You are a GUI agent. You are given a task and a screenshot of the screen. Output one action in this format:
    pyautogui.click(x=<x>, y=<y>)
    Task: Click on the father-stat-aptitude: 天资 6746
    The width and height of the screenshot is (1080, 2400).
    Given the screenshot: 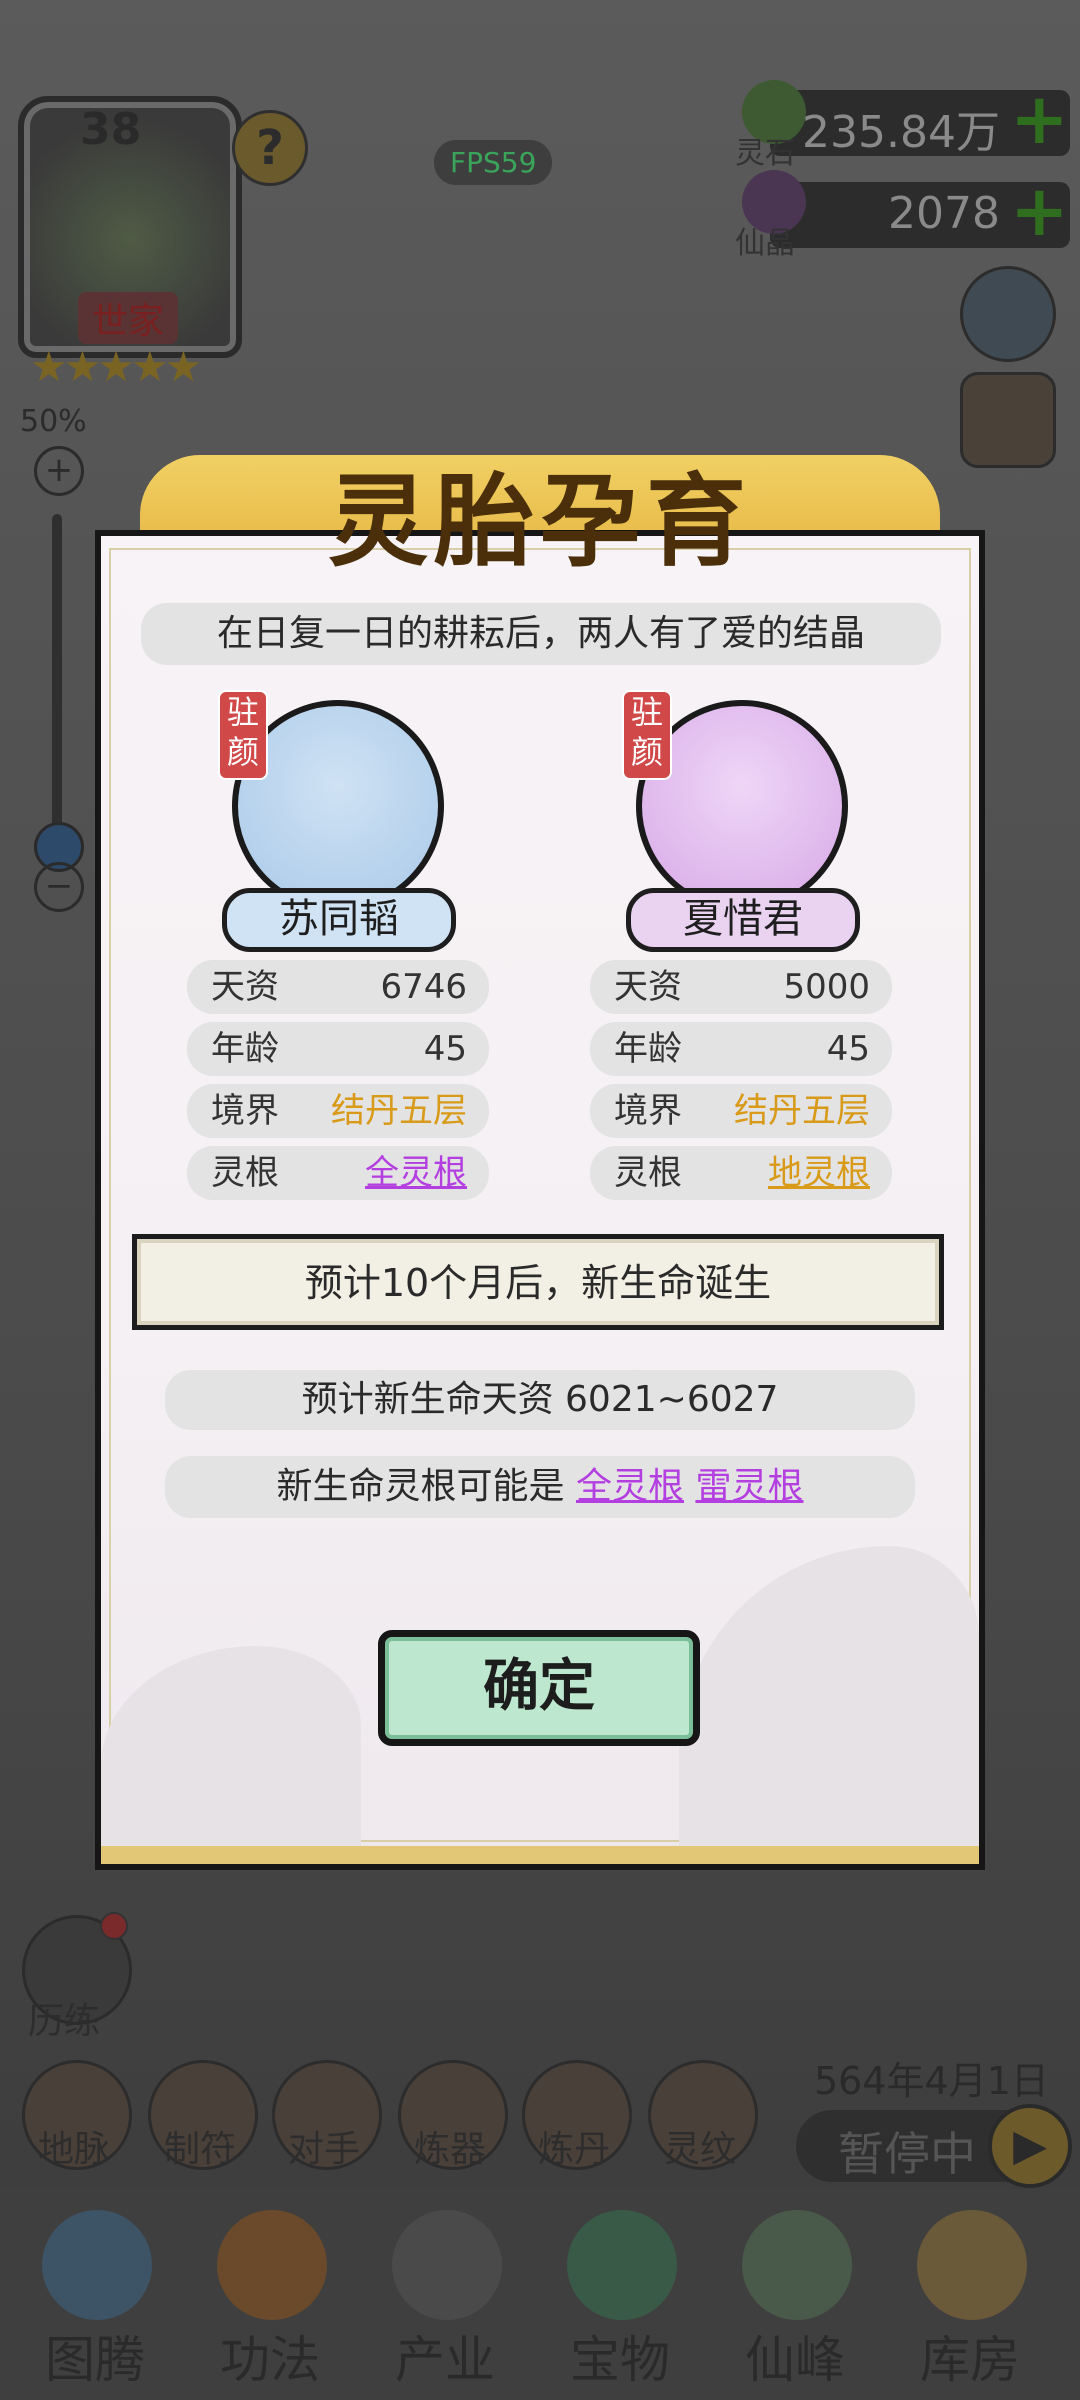 What is the action you would take?
    pyautogui.click(x=338, y=987)
    